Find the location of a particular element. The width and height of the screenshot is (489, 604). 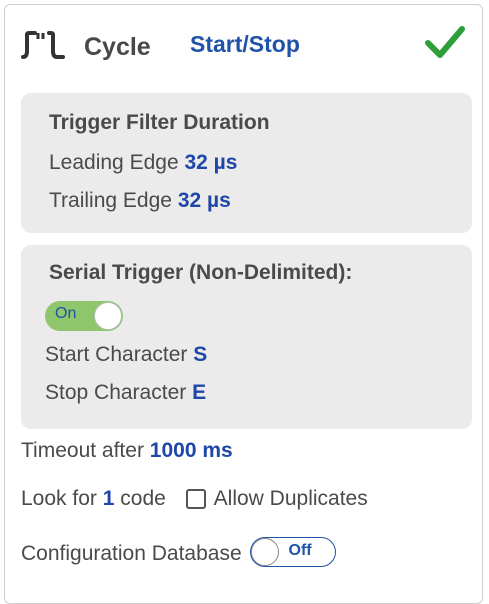

look-for-row: Look for 1 code Allow Duplicates is located at coordinates (194, 499).